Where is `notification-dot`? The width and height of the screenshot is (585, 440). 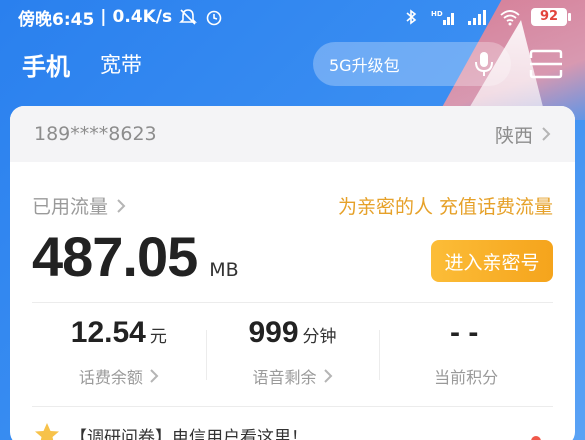 notification-dot is located at coordinates (536, 438).